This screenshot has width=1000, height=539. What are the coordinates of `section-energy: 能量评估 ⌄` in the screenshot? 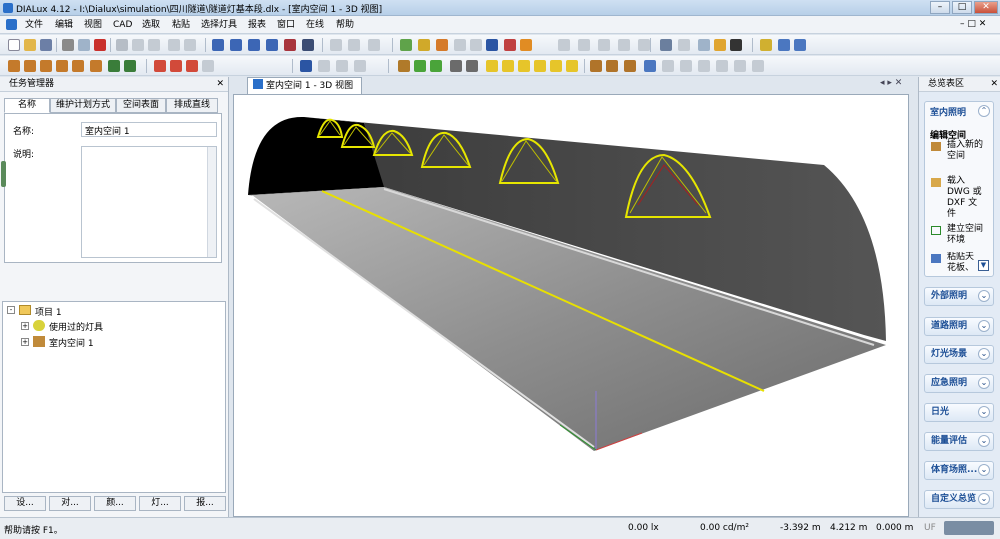 It's located at (959, 441).